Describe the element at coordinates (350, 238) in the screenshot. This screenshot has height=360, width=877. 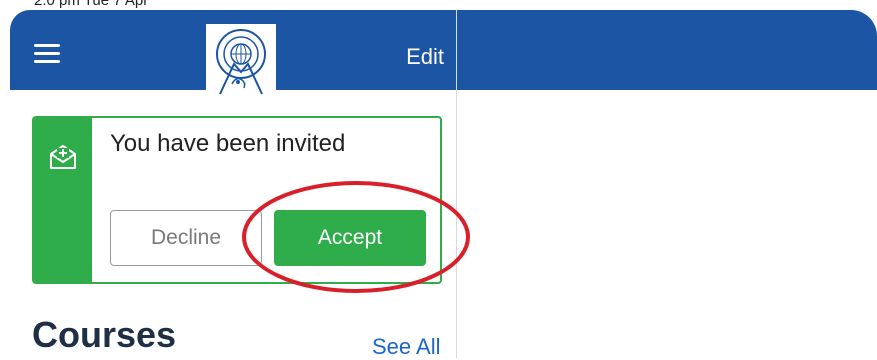
I see `accept-button: Accept` at that location.